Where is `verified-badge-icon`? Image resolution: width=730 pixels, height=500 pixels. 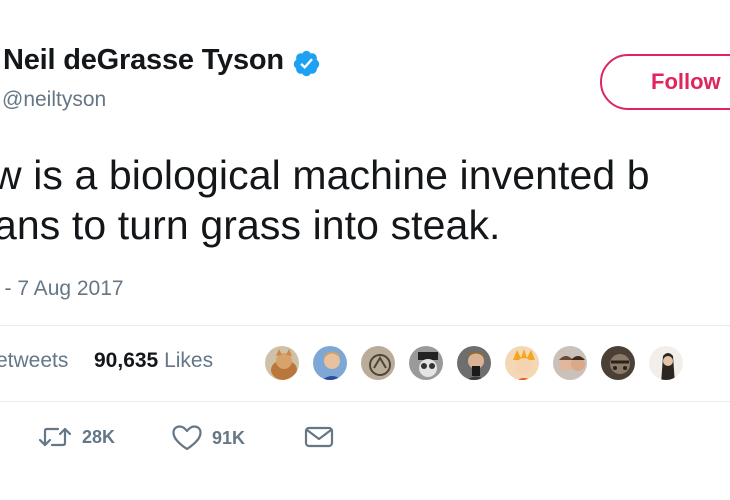 verified-badge-icon is located at coordinates (306, 63).